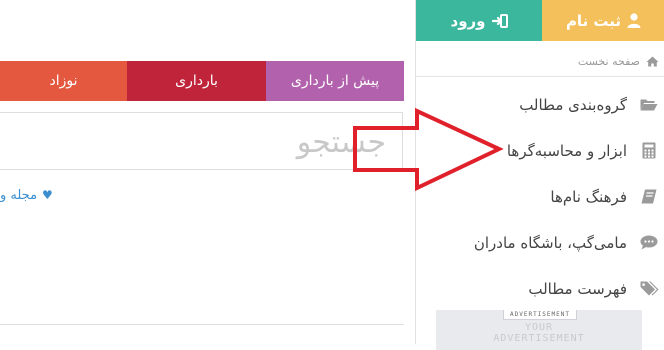 This screenshot has height=350, width=664. I want to click on category-tabs: نوزاد بارداری پیش از بارداری, so click(202, 81).